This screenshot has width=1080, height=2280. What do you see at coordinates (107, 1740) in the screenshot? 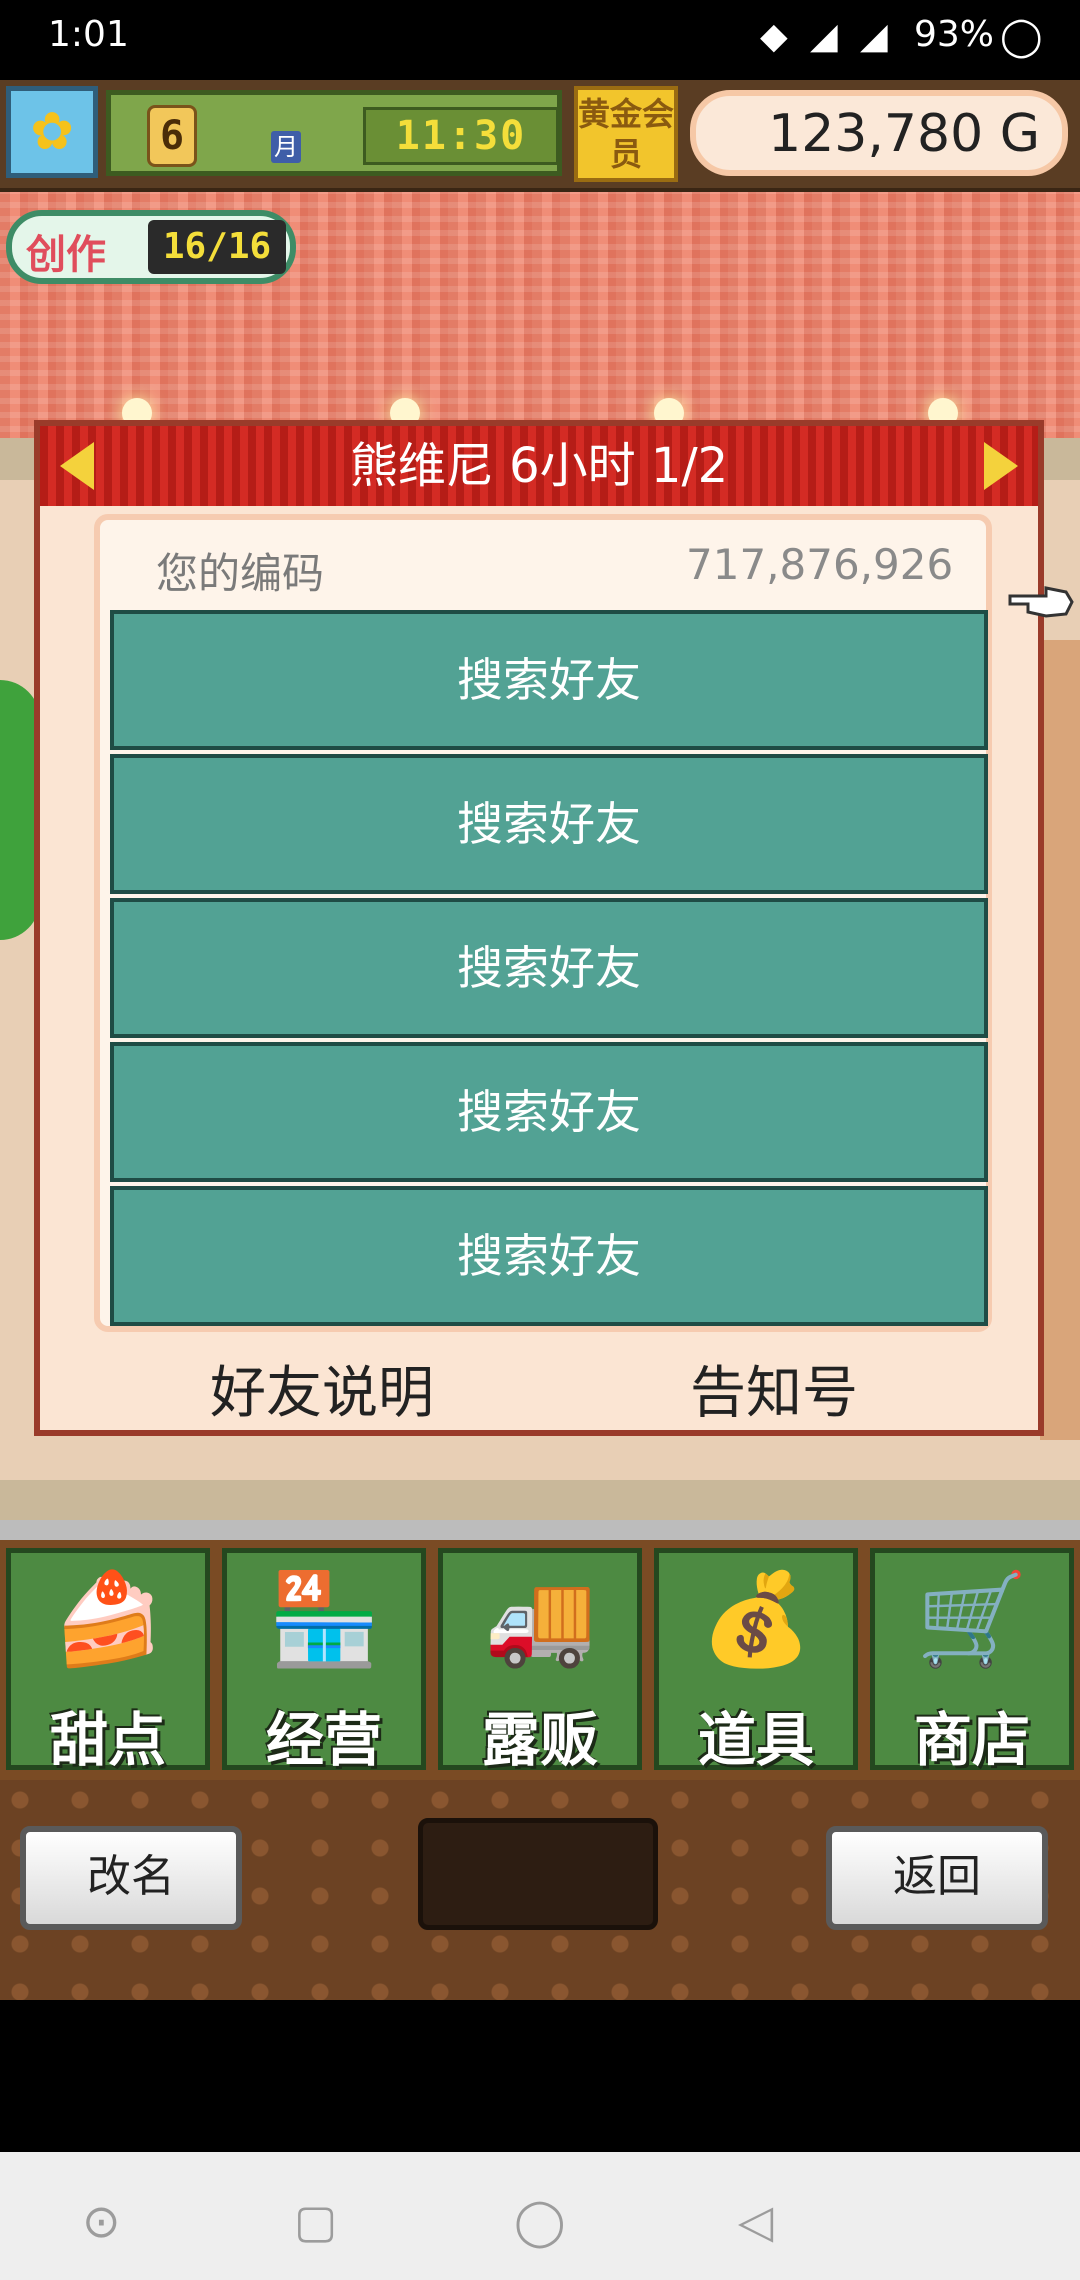
I see `menu-label: 甜点` at bounding box center [107, 1740].